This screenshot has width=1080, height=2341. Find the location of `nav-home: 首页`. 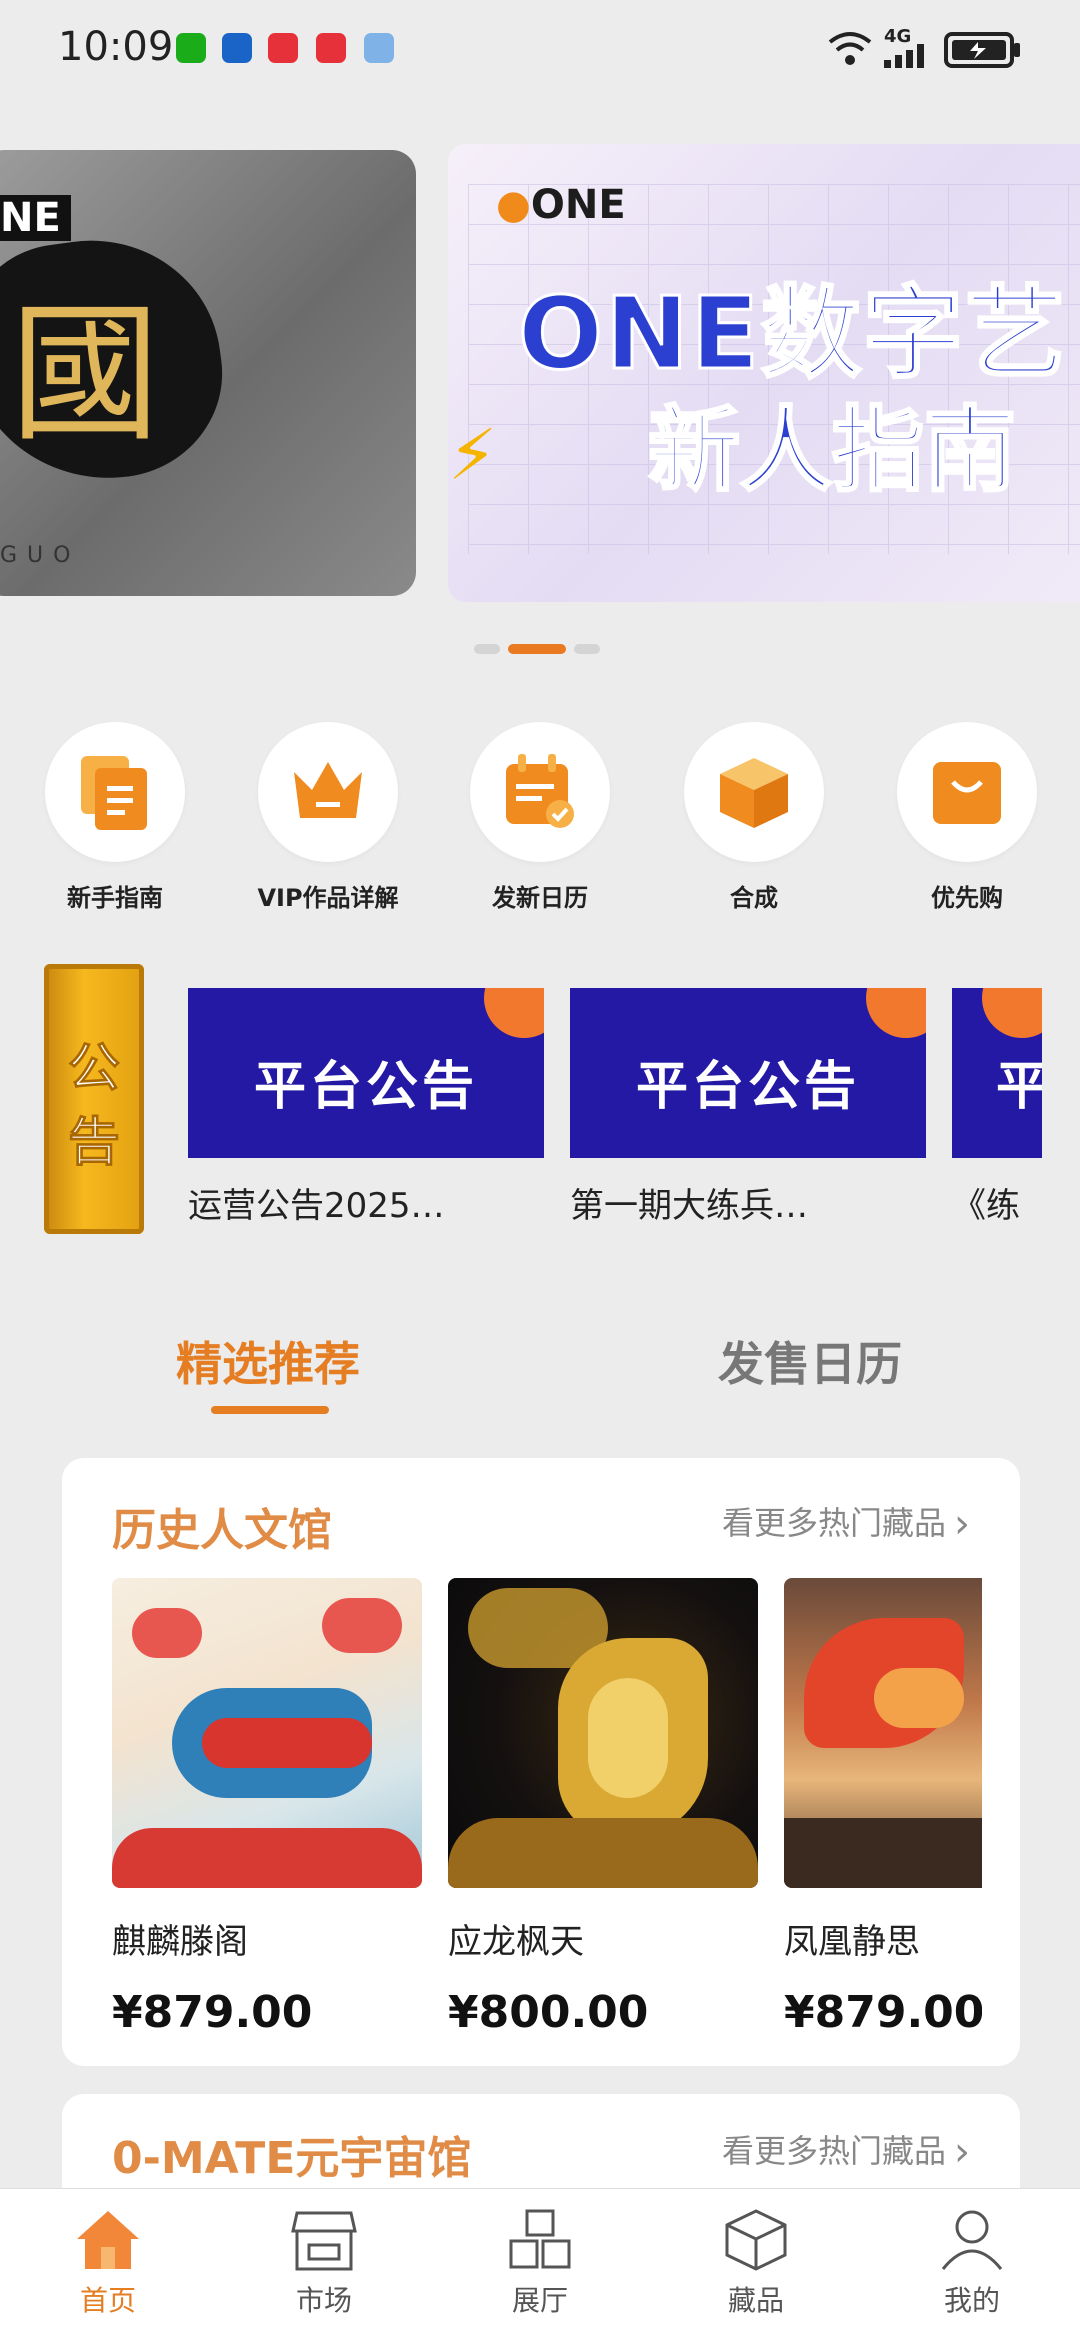

nav-home: 首页 is located at coordinates (108, 2263).